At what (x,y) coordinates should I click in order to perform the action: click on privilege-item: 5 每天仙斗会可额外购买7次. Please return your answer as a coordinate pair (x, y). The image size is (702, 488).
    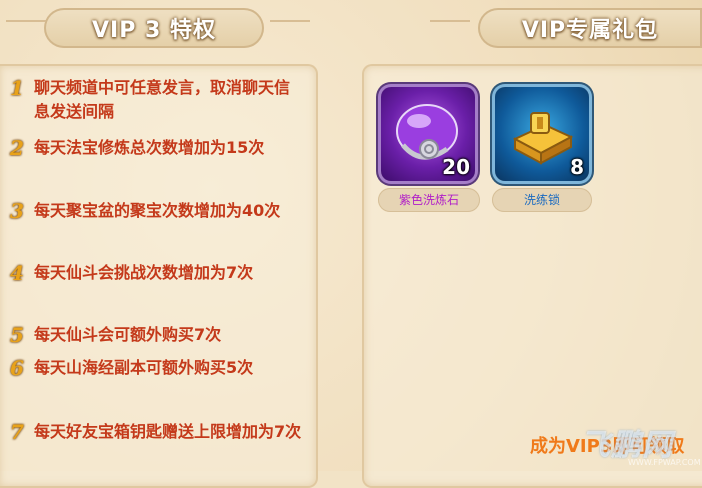
    Looking at the image, I should click on (155, 335).